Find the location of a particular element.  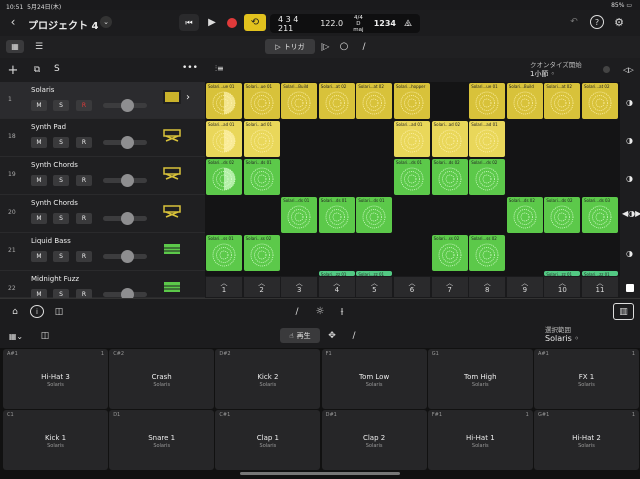

help-icon: ? is located at coordinates (597, 22).